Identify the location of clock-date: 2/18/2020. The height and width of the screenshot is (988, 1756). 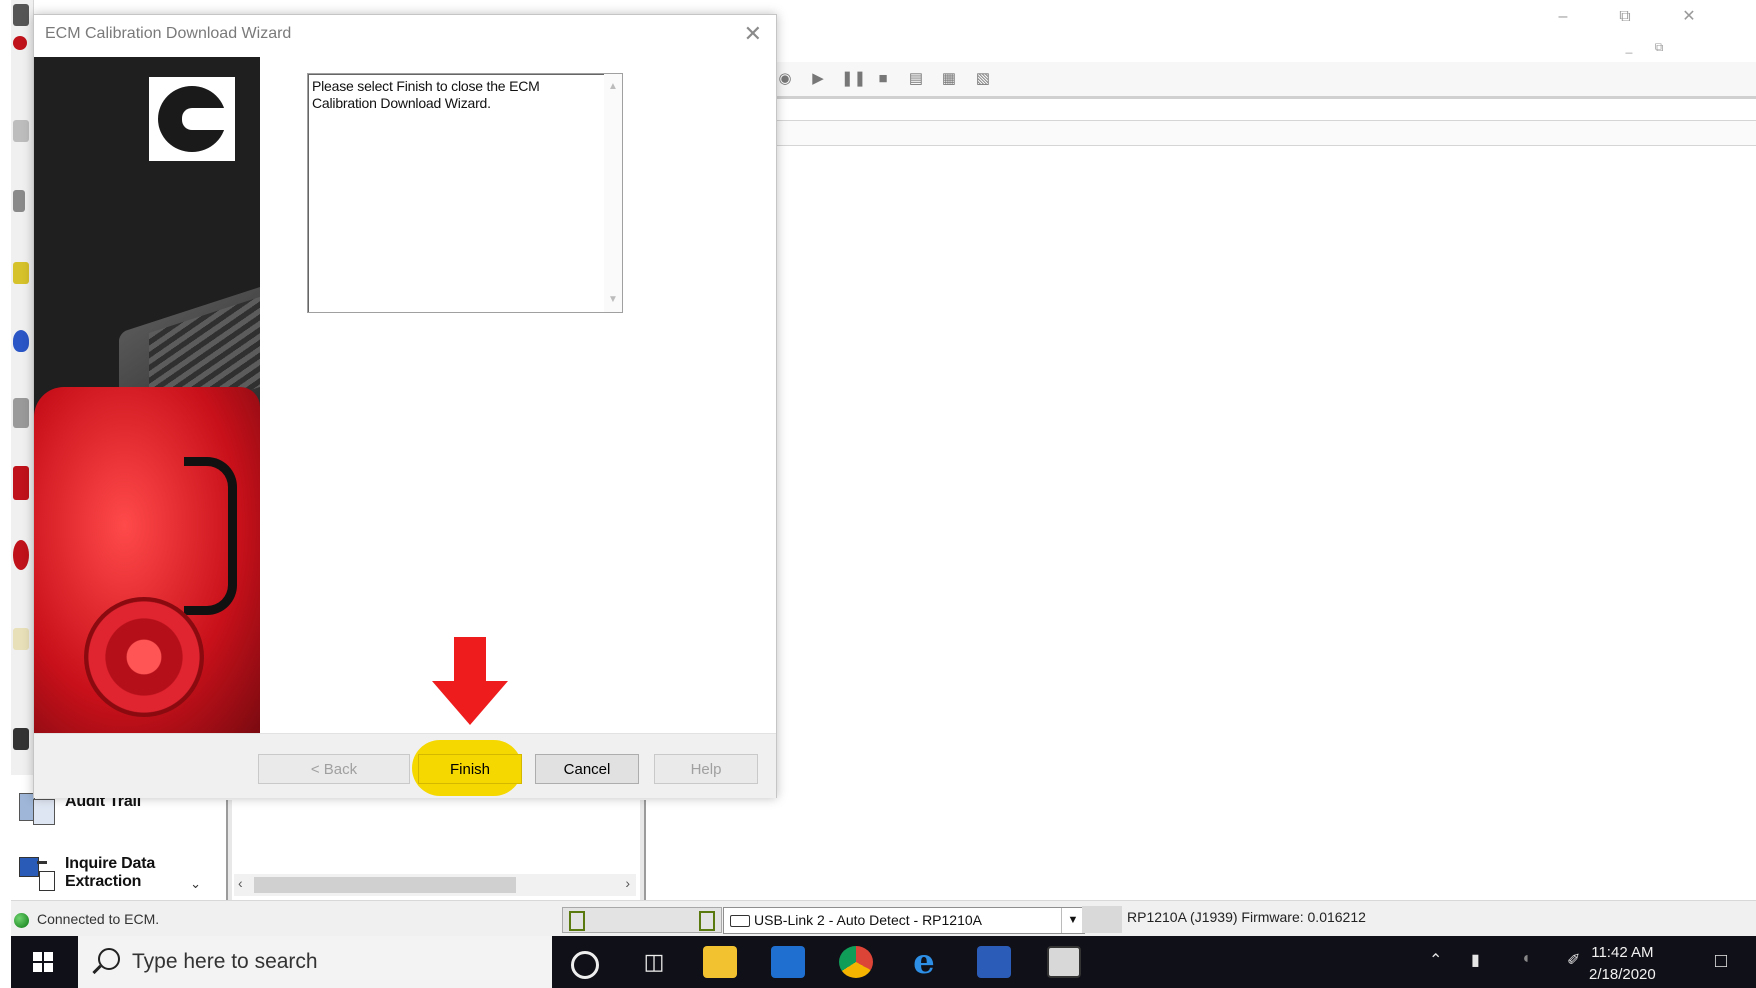
(1622, 974).